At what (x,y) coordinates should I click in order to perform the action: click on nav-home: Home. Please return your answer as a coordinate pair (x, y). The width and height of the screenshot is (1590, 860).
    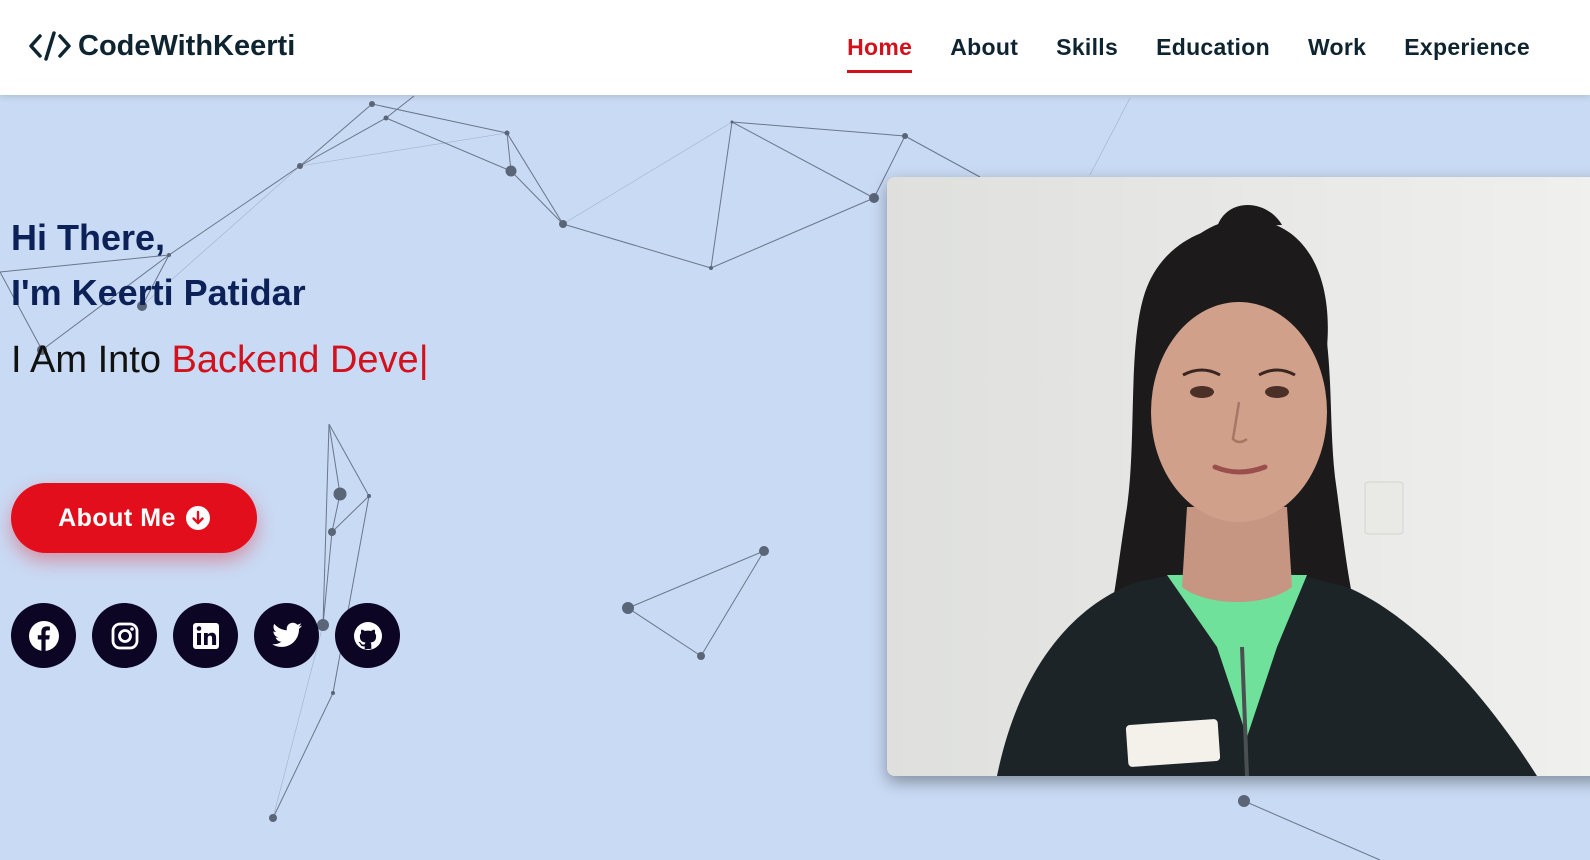
    Looking at the image, I should click on (880, 50).